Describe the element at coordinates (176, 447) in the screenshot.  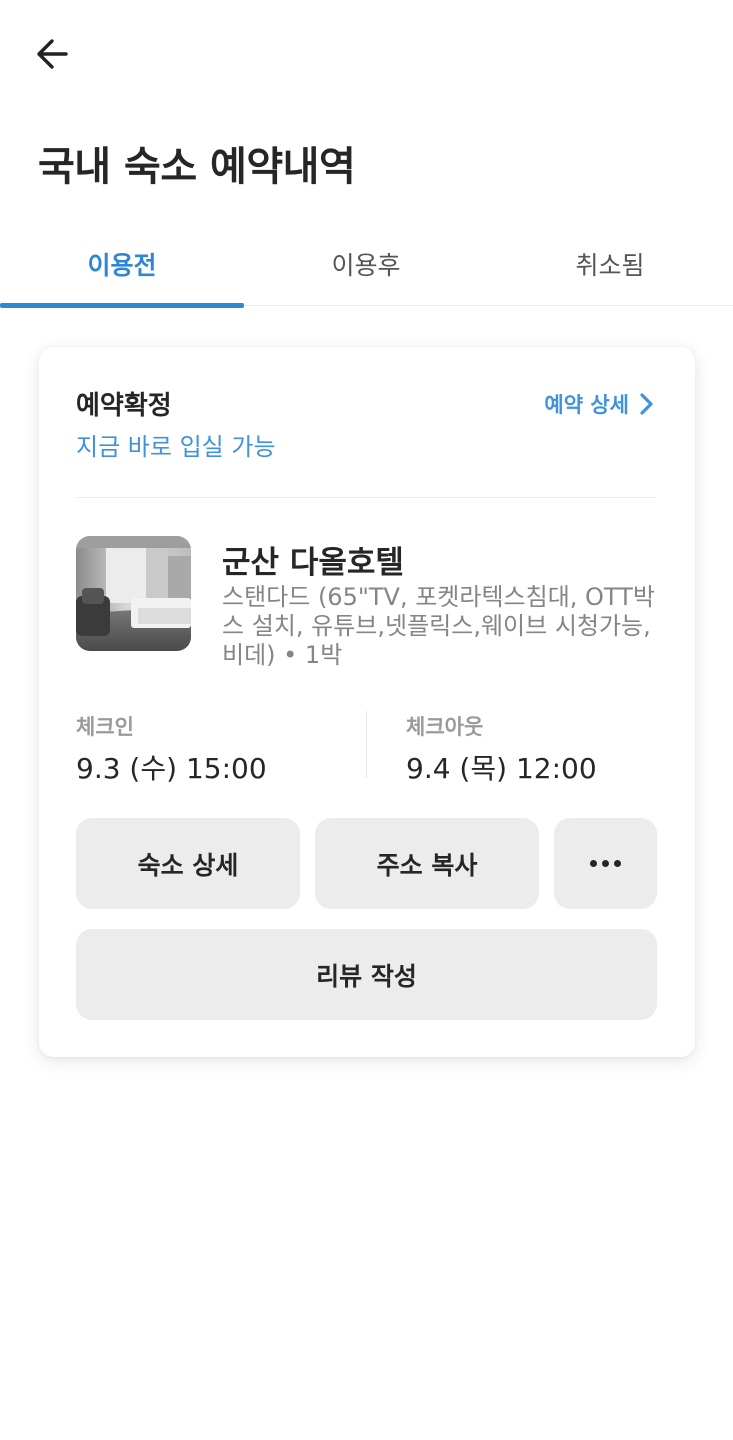
I see `checkin-availability: 지금 바로 입실 가능` at that location.